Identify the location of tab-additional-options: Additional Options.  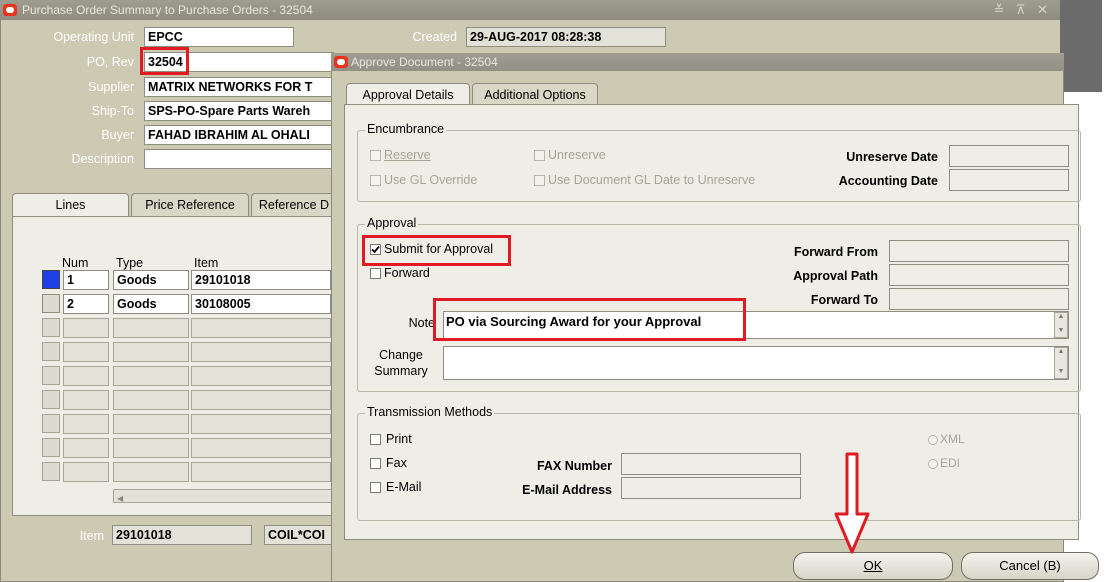
(535, 94).